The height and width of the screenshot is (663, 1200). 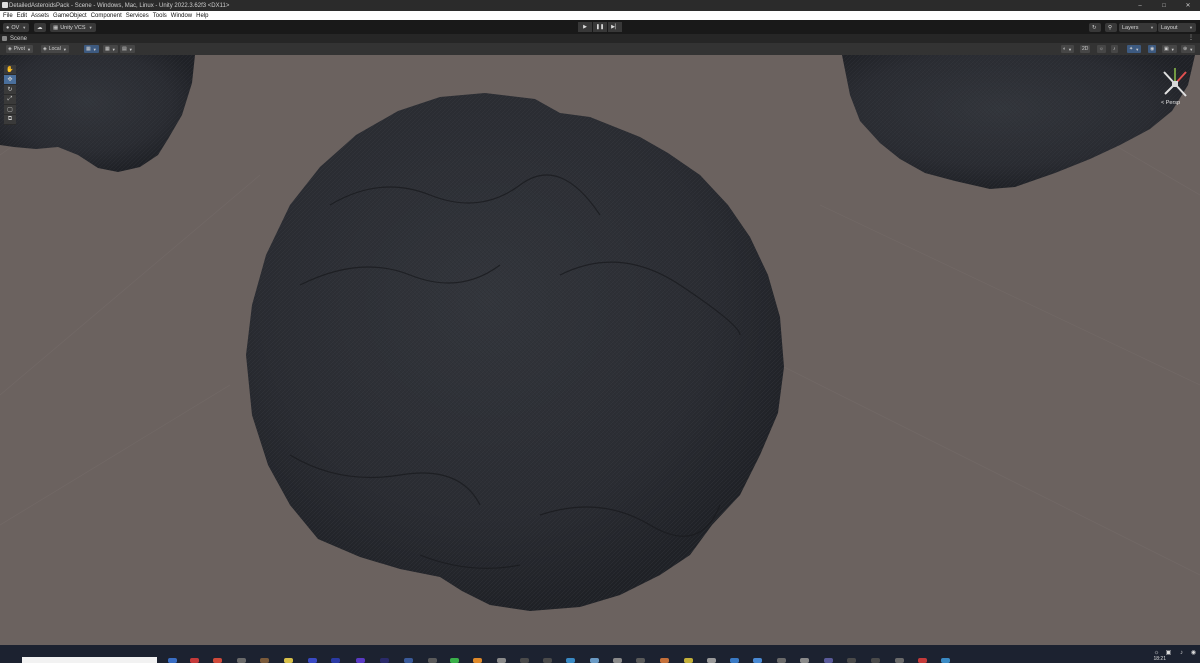 I want to click on ruler-icon: ▤, so click(x=124, y=49).